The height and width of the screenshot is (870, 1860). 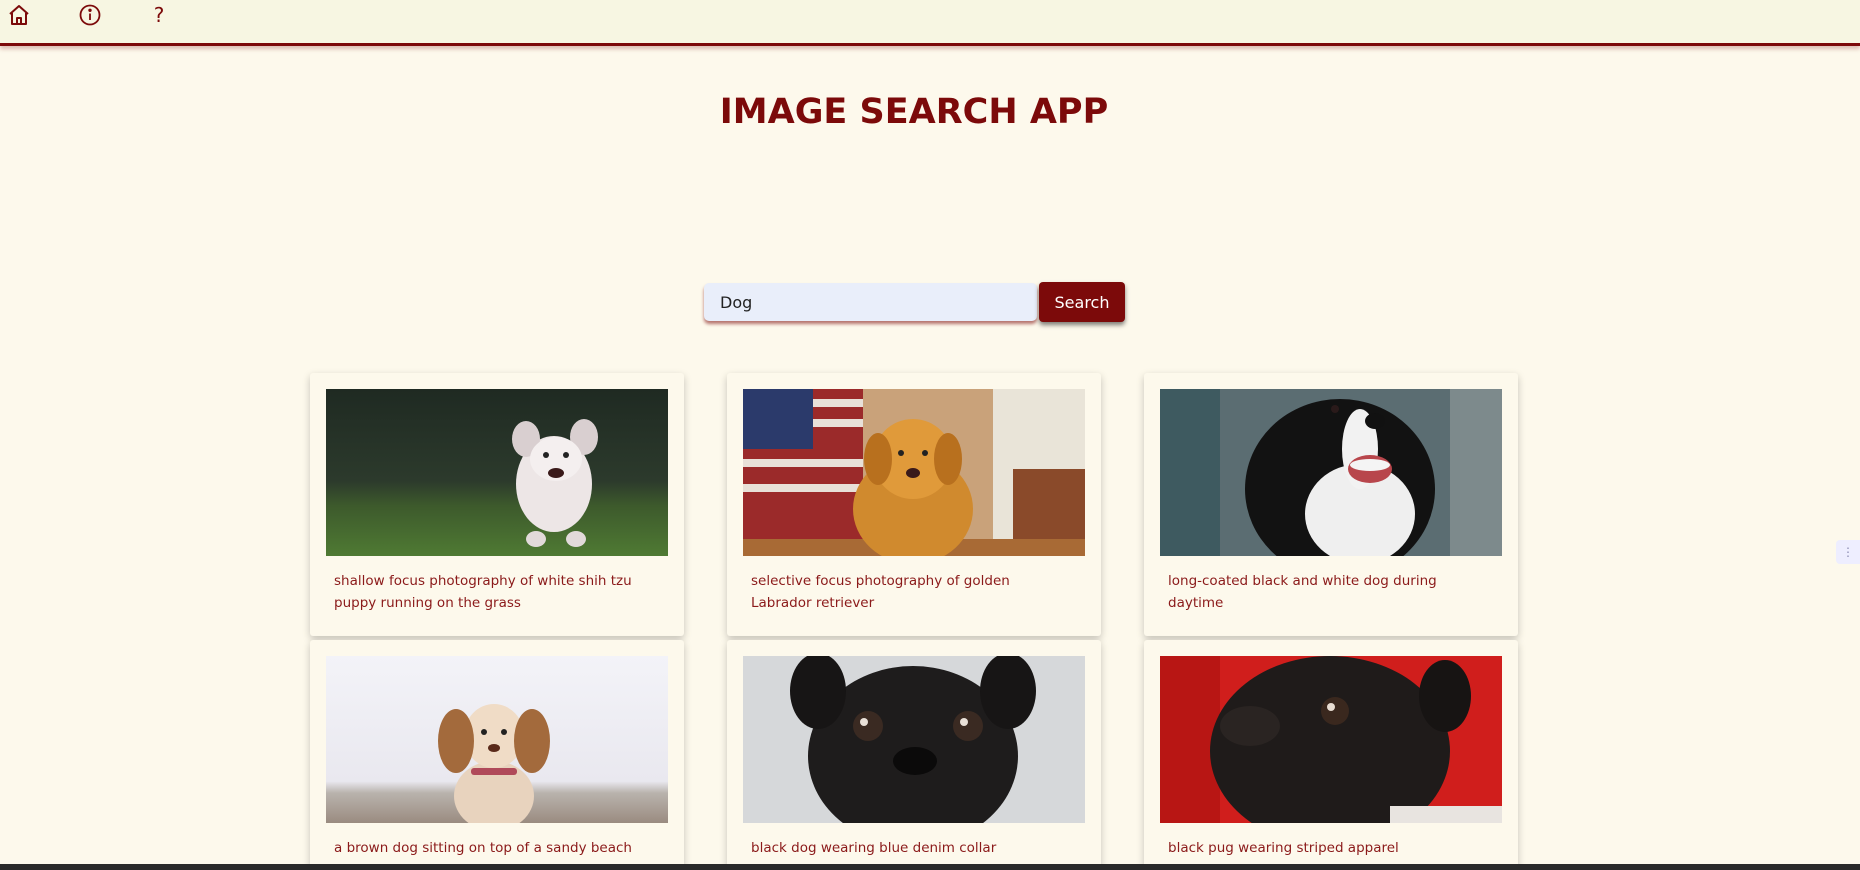 I want to click on bottom-taskbar-strip, so click(x=930, y=867).